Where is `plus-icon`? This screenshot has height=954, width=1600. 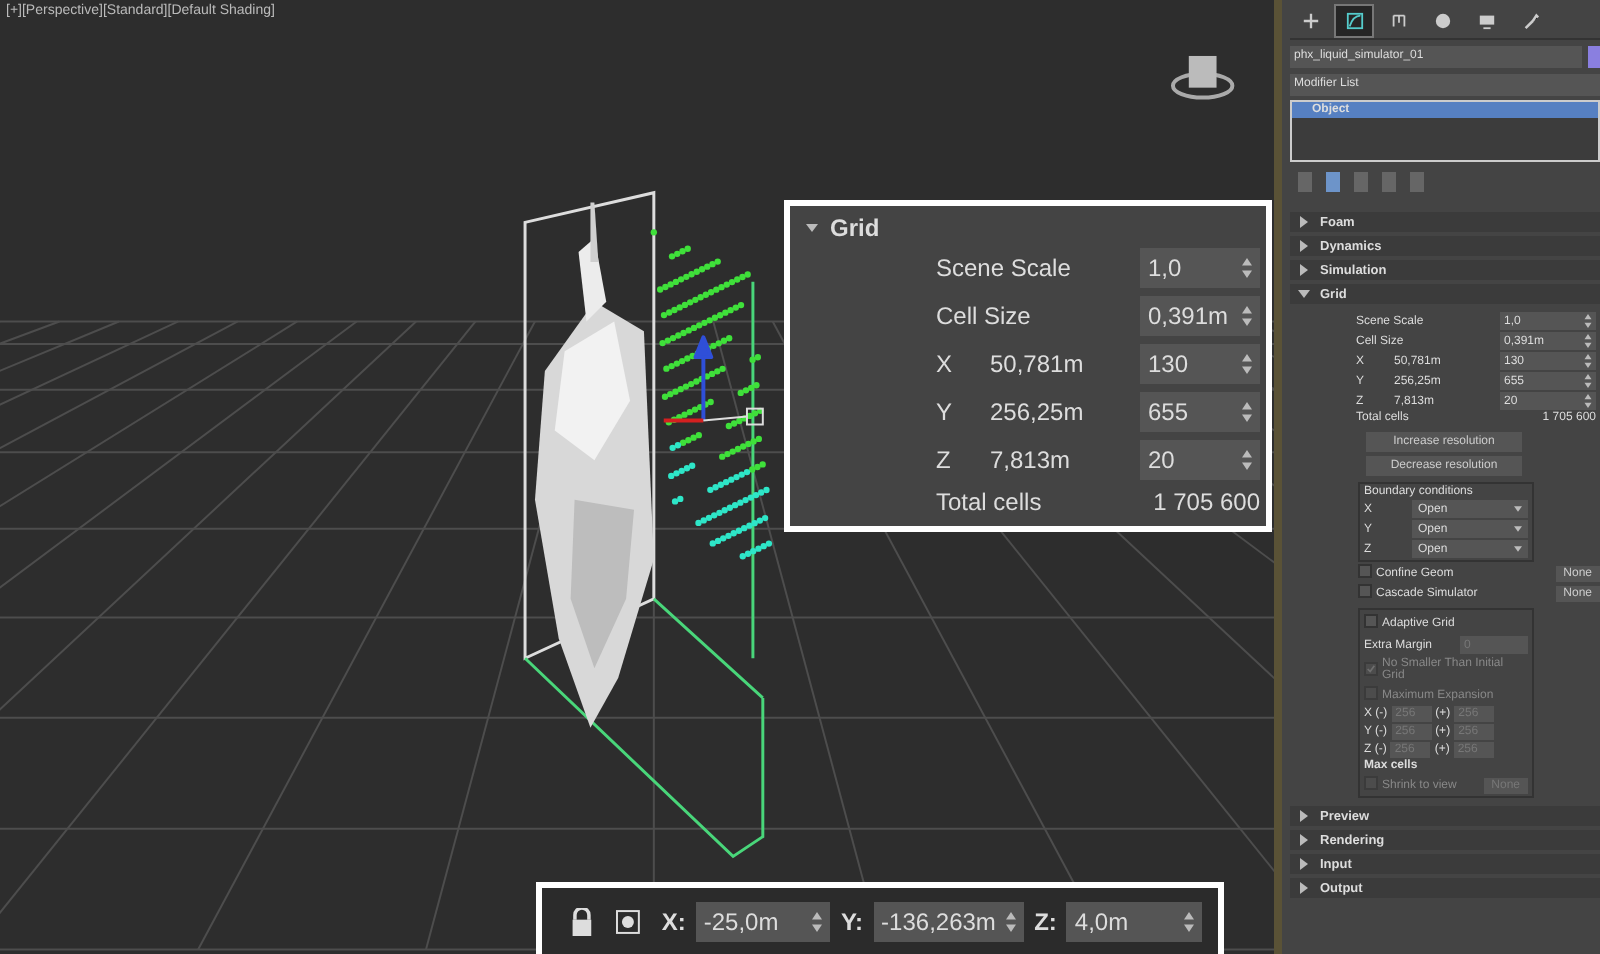
plus-icon is located at coordinates (1310, 21).